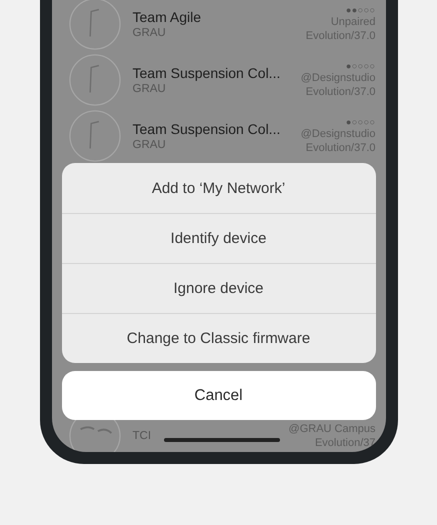 This screenshot has width=437, height=525. Describe the element at coordinates (219, 395) in the screenshot. I see `cancel-button: Cancel` at that location.